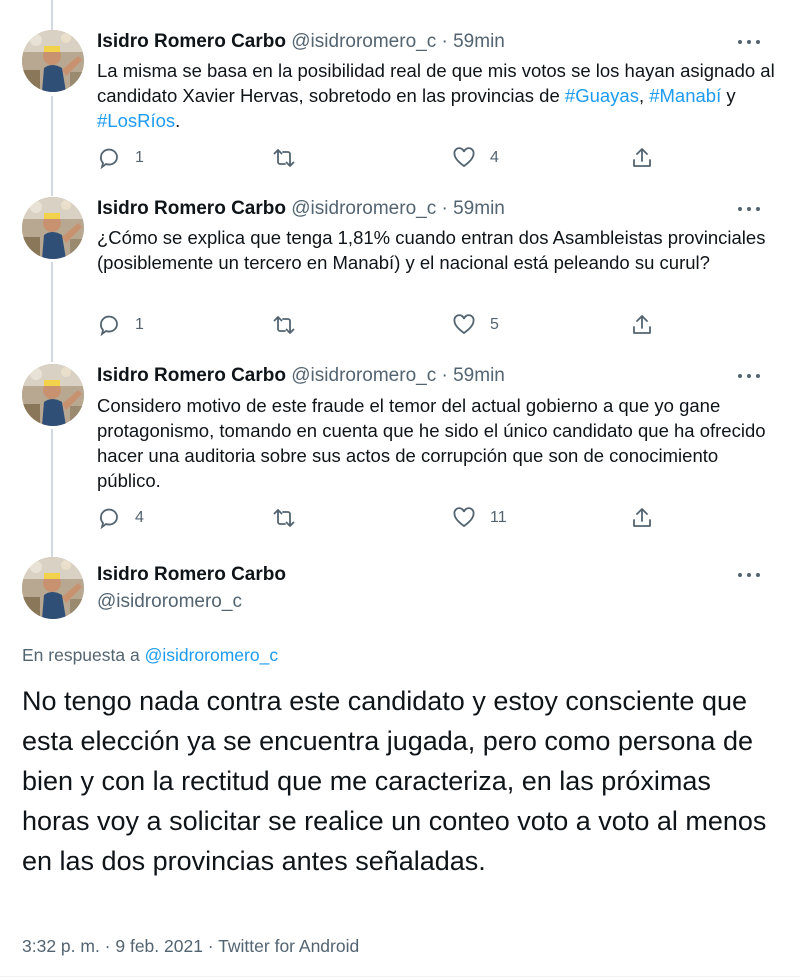  I want to click on like-button: 11, so click(479, 518).